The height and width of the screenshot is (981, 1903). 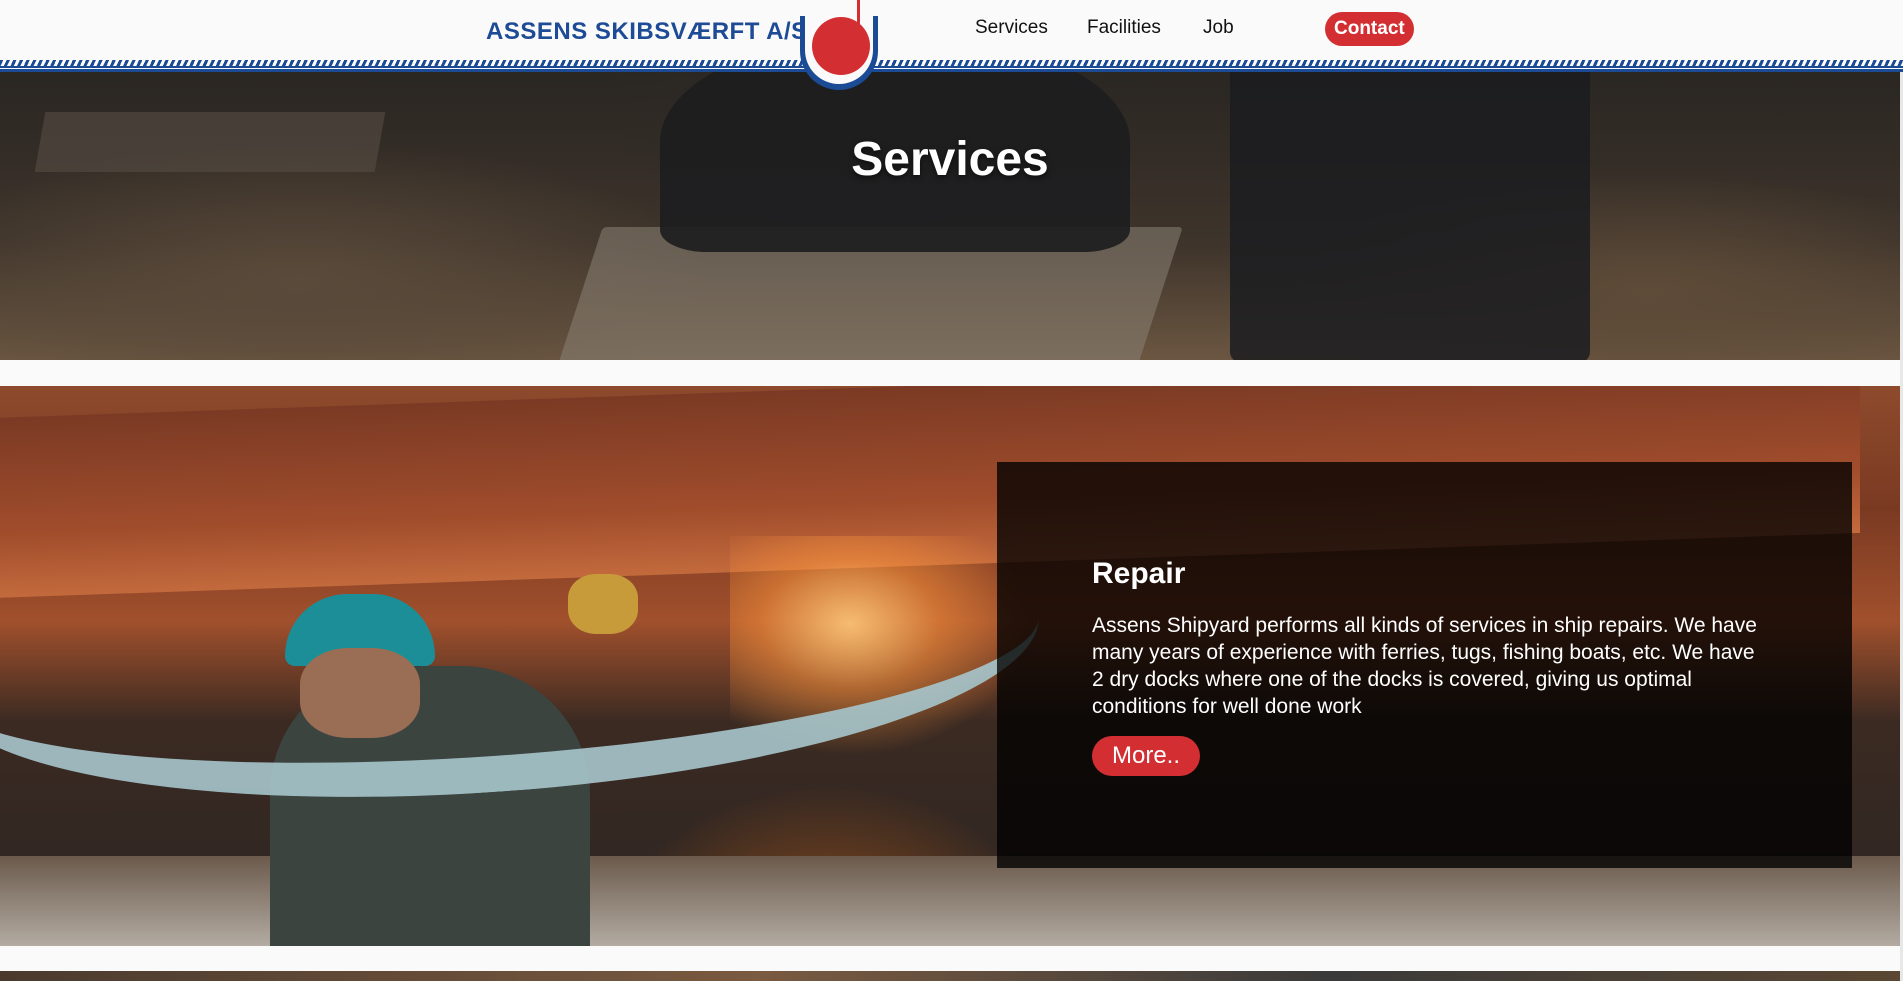 I want to click on hero-photo-person-standing, so click(x=1410, y=216).